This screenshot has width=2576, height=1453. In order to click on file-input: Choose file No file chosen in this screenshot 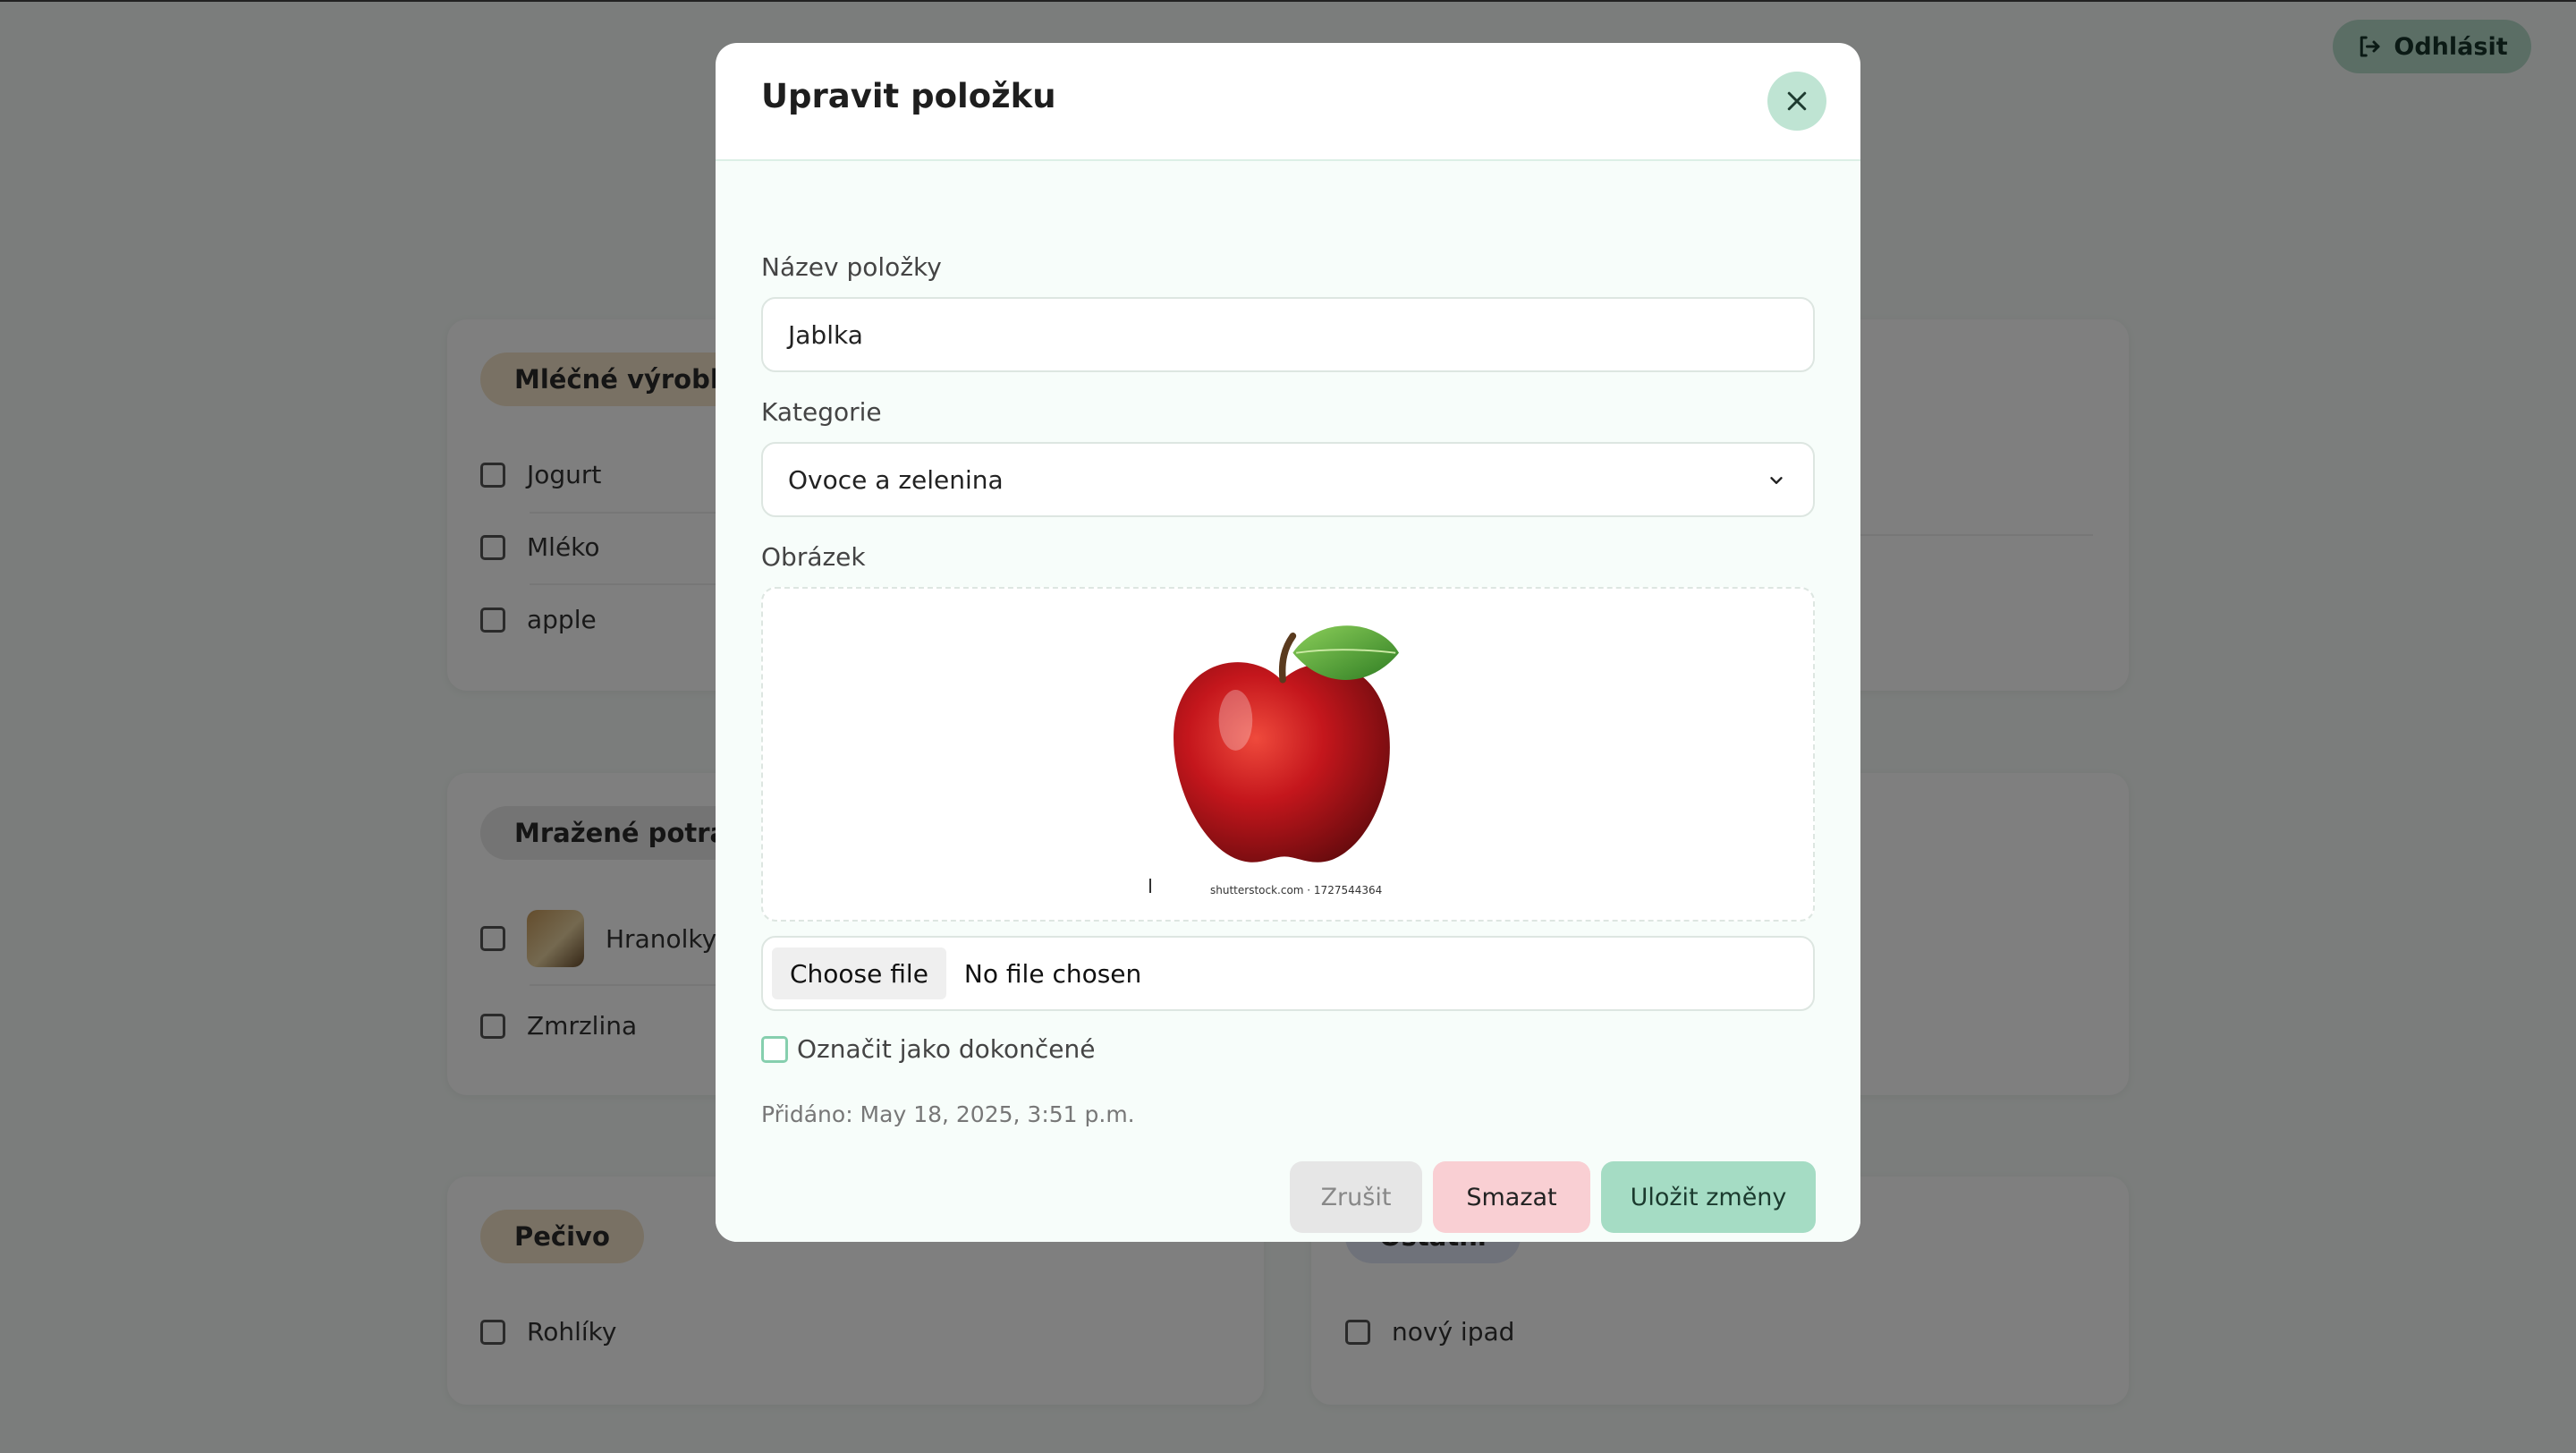, I will do `click(1288, 973)`.